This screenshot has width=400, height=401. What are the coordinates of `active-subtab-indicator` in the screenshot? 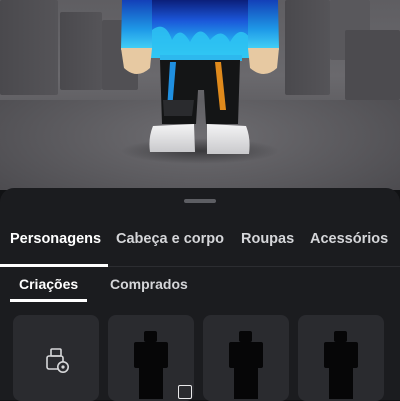 It's located at (48, 300).